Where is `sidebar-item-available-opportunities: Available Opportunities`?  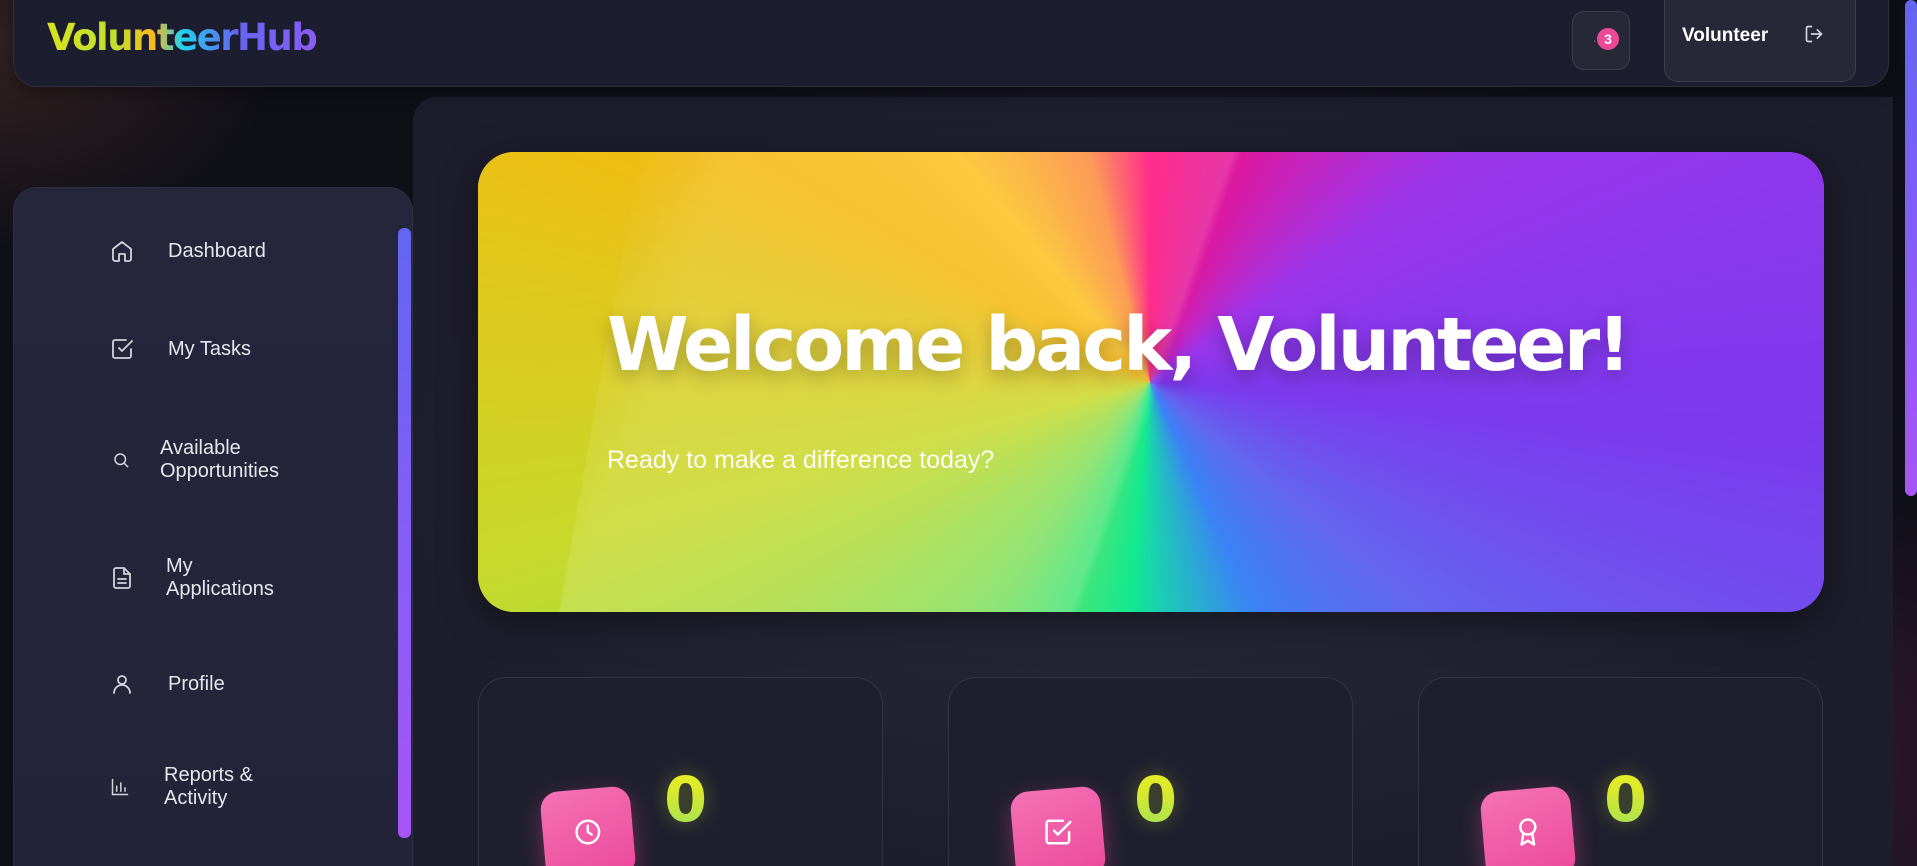
sidebar-item-available-opportunities: Available Opportunities is located at coordinates (204, 460).